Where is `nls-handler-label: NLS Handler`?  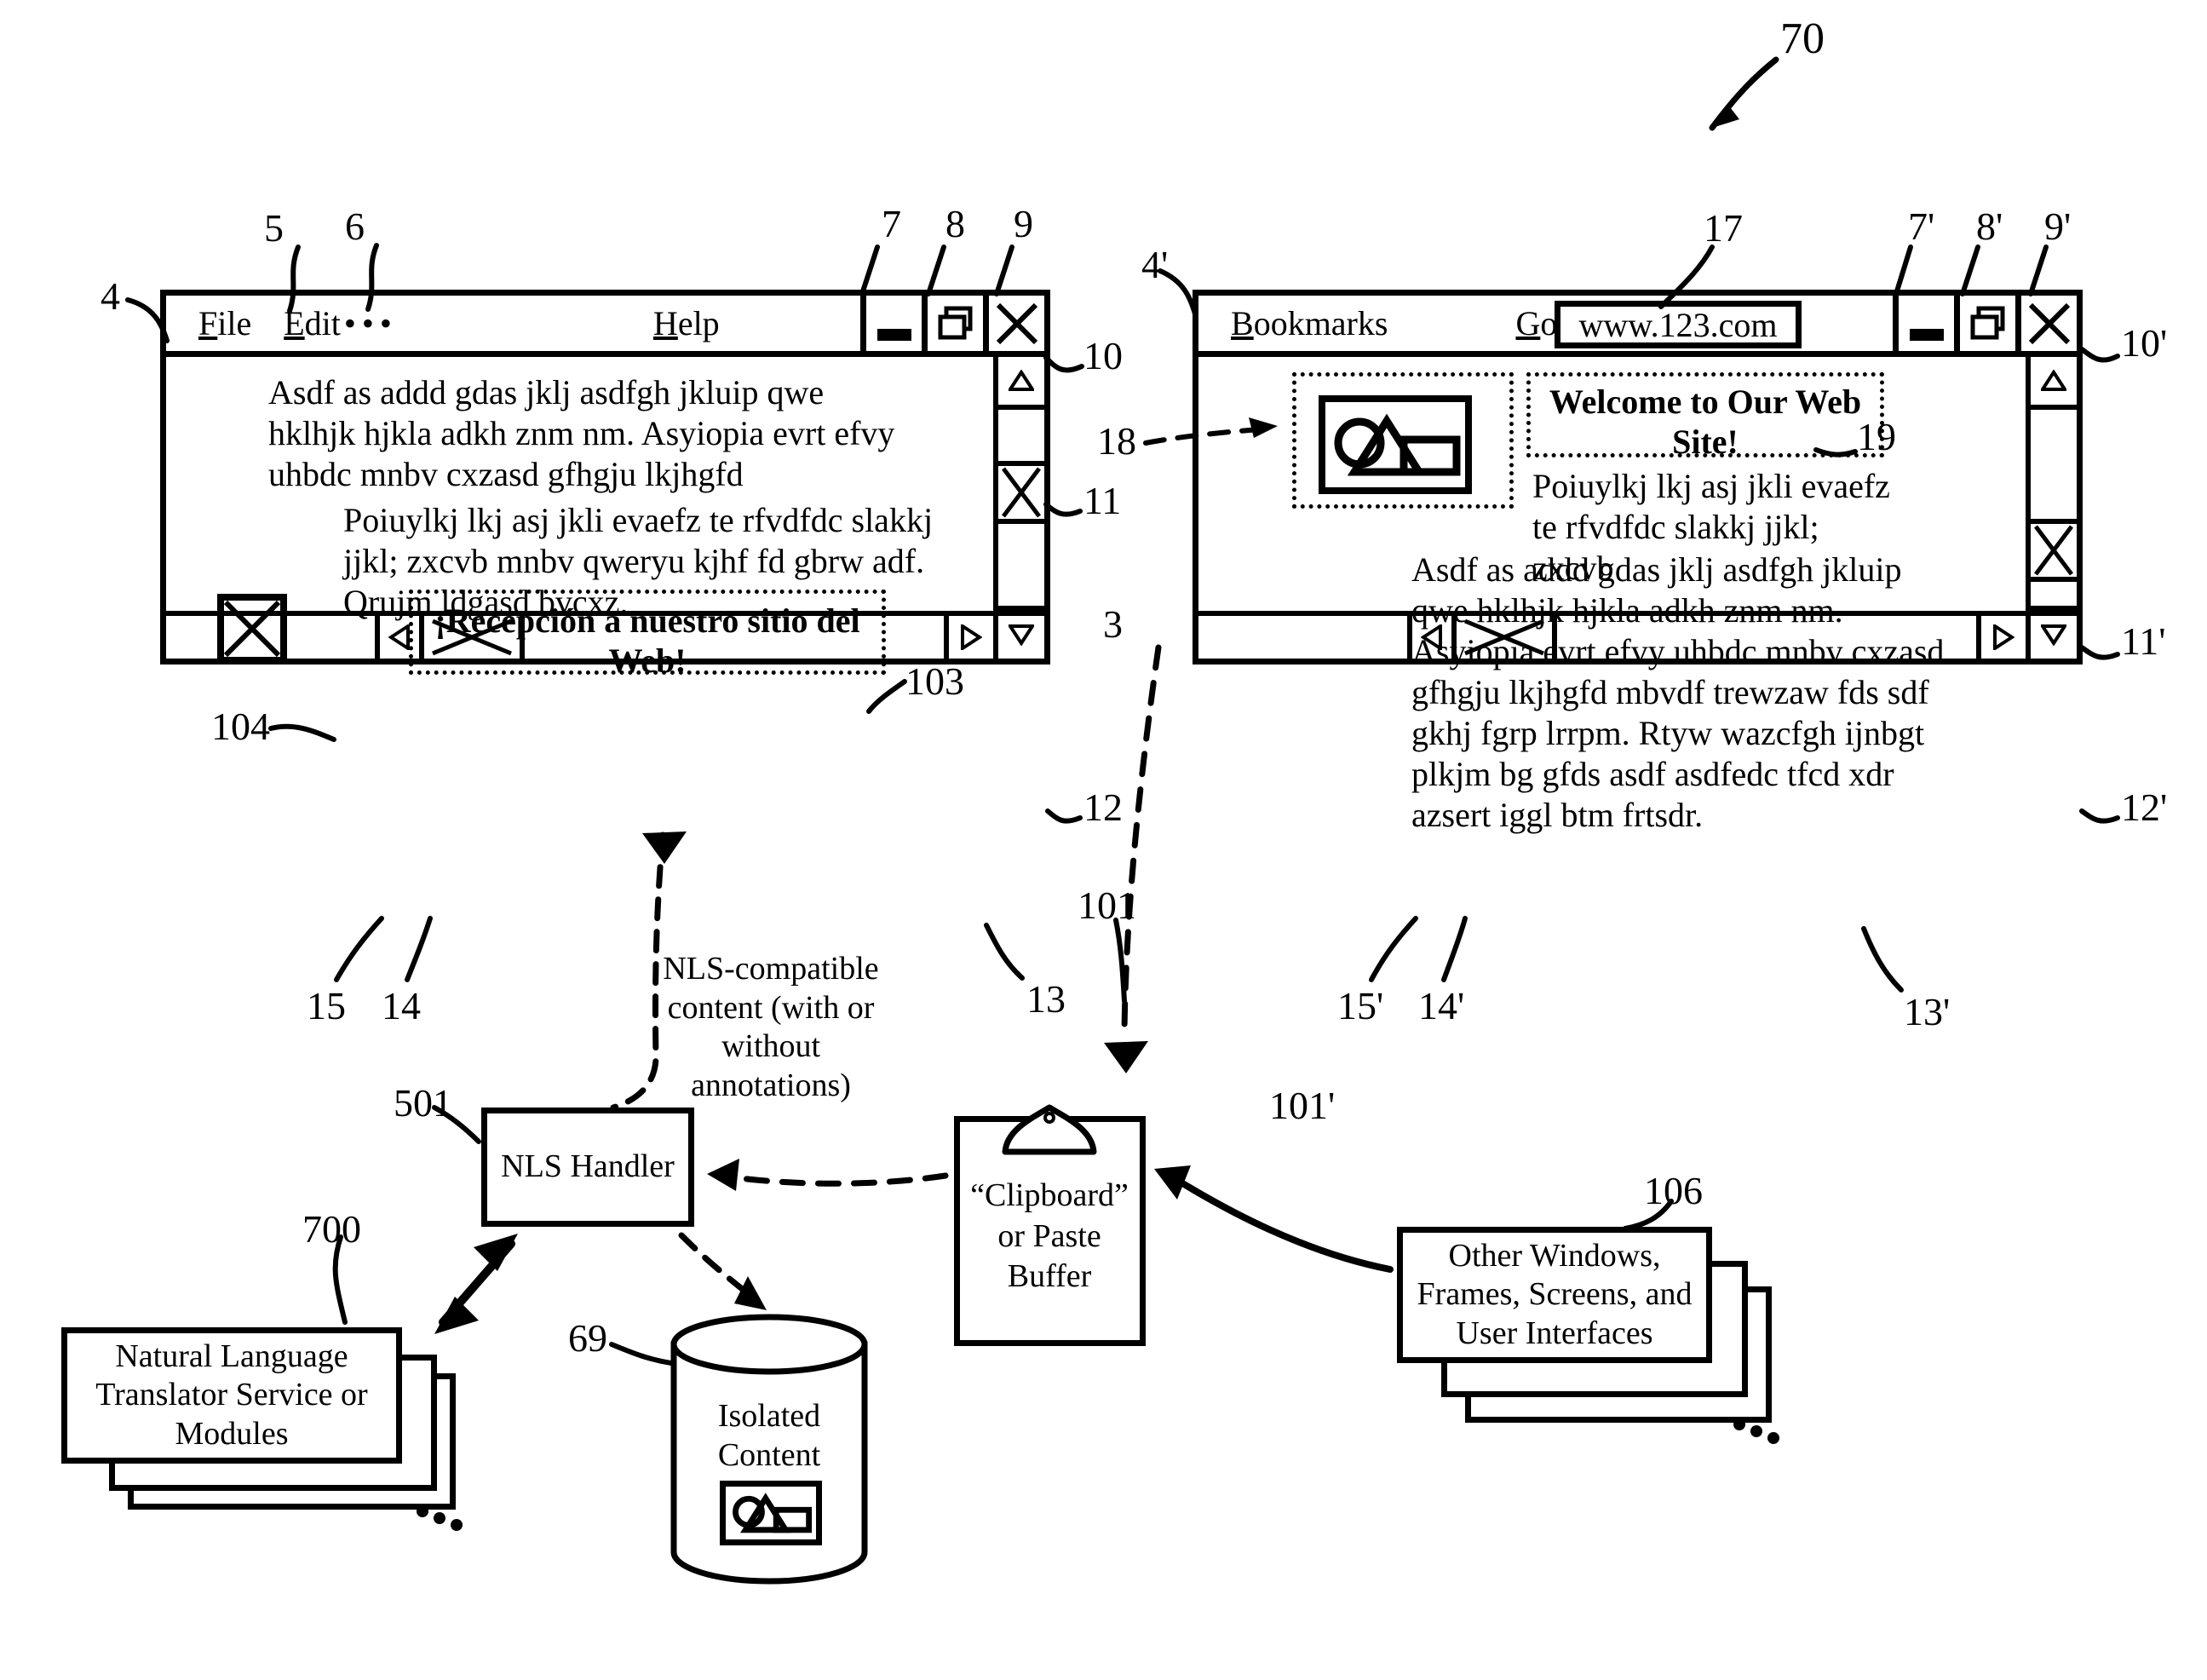 nls-handler-label: NLS Handler is located at coordinates (588, 1166).